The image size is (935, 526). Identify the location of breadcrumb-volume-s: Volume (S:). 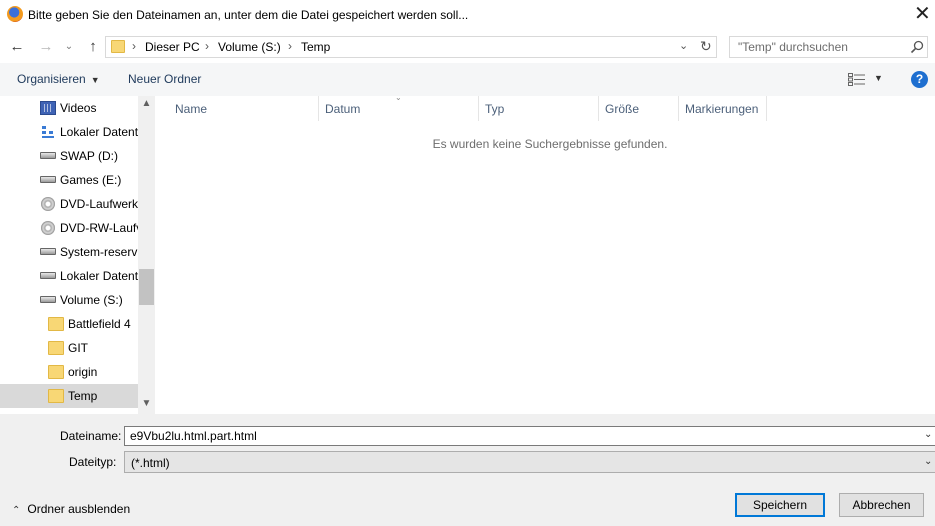
(249, 47).